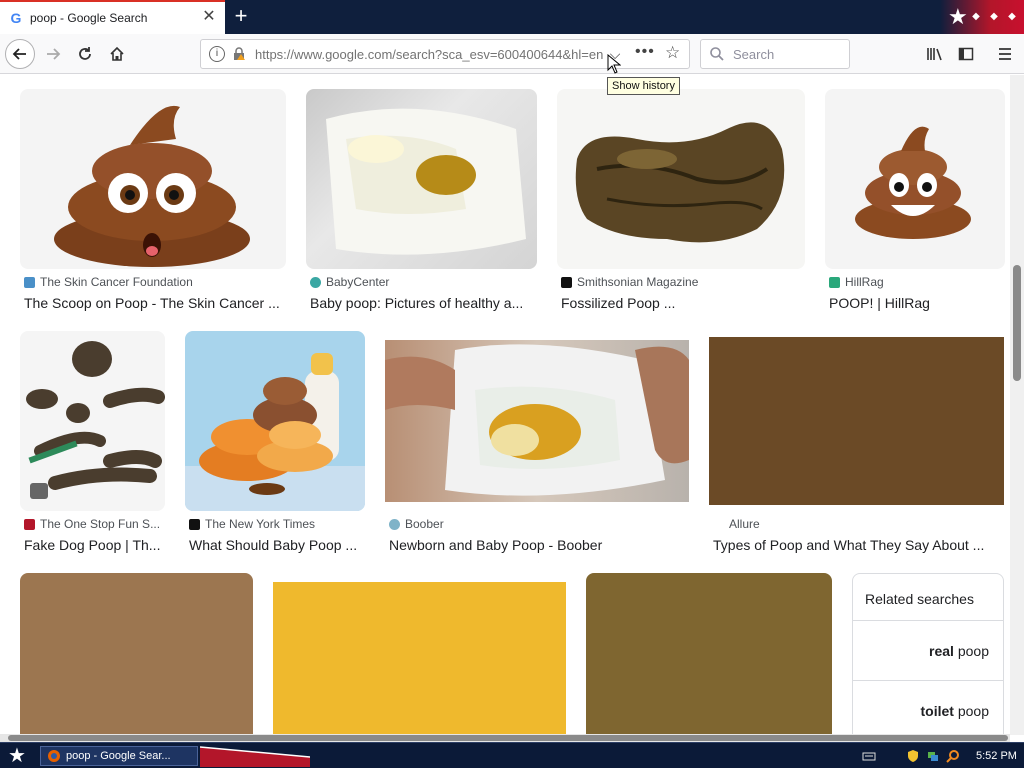 Image resolution: width=1024 pixels, height=768 pixels. What do you see at coordinates (933, 756) in the screenshot?
I see `network-icon` at bounding box center [933, 756].